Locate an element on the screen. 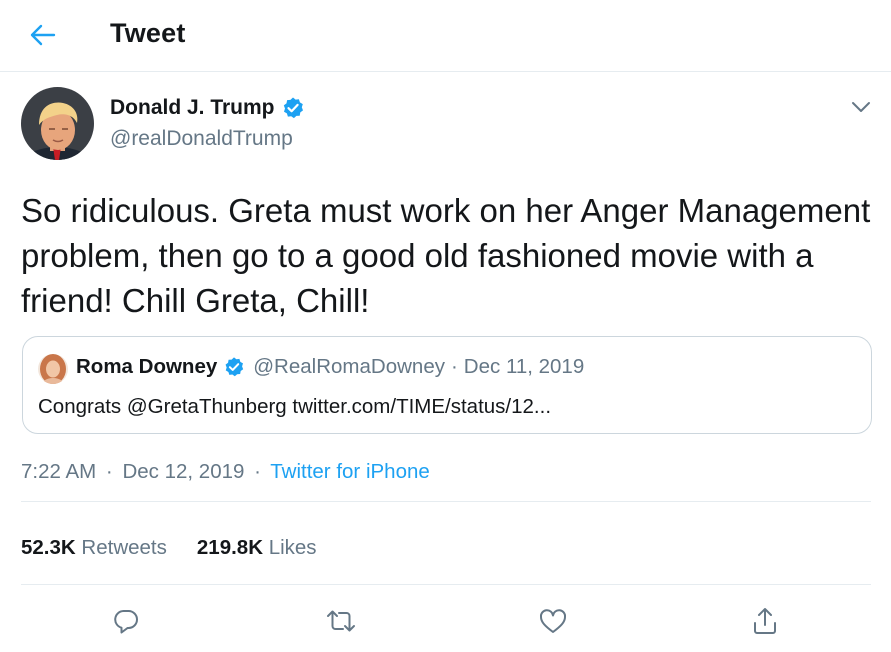 This screenshot has width=891, height=652. author-avatar is located at coordinates (57, 123).